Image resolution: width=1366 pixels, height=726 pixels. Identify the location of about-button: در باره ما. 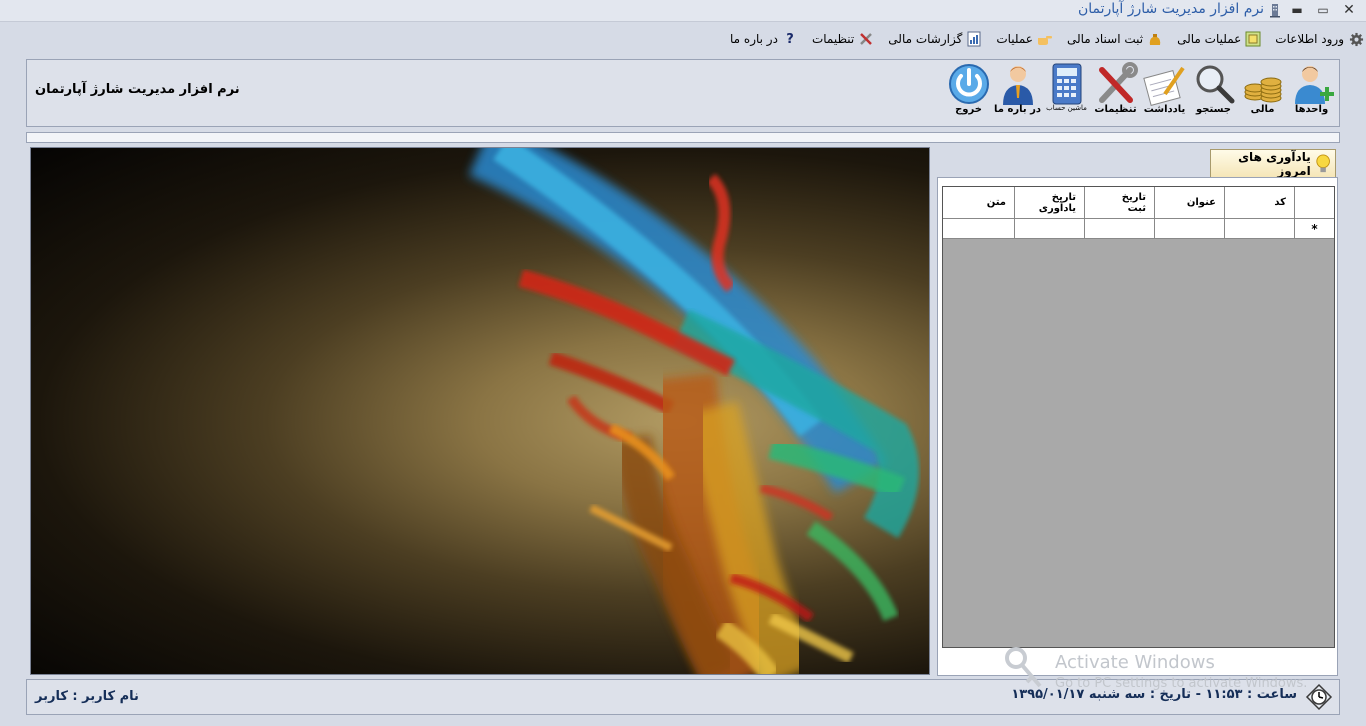
(1017, 93).